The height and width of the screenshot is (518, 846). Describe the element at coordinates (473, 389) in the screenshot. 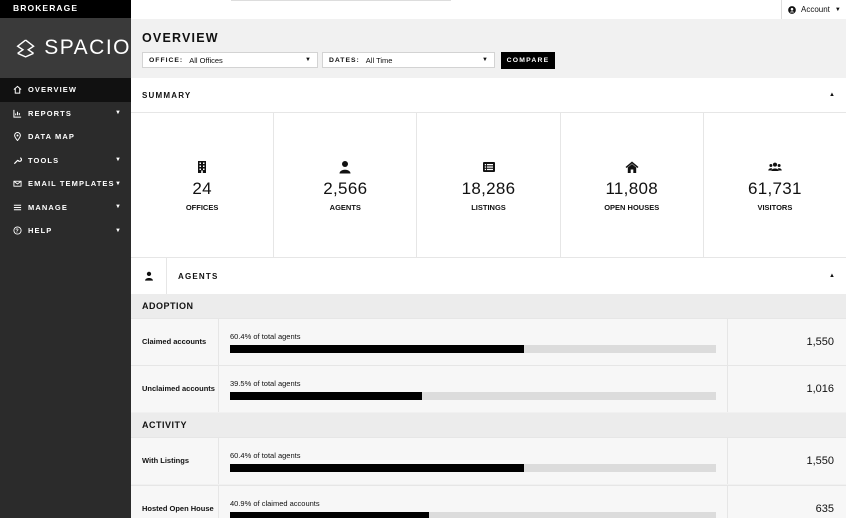

I see `row-progress: 39.5% of total agents` at that location.